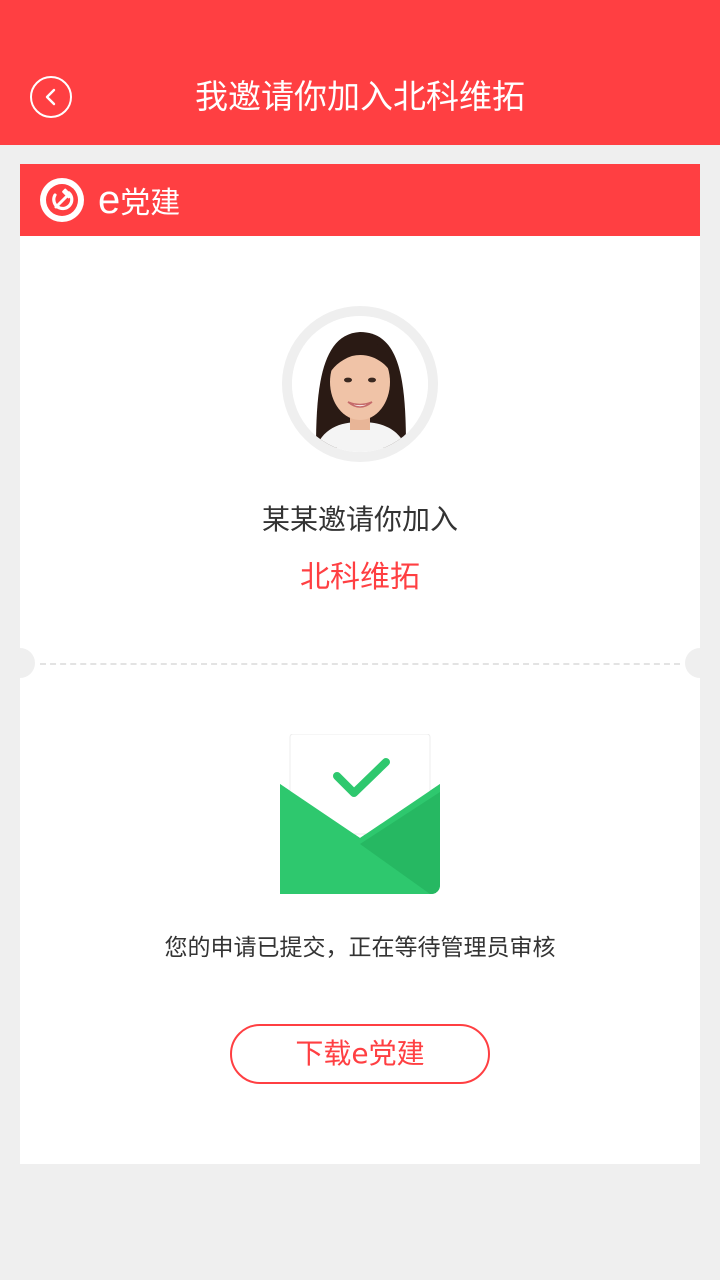  I want to click on org-name: 北科维拓, so click(360, 577).